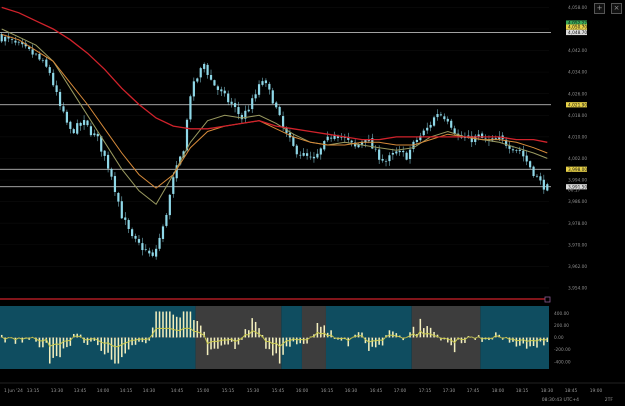  Describe the element at coordinates (577, 267) in the screenshot. I see `price-tick-label: 3,962.00` at that location.